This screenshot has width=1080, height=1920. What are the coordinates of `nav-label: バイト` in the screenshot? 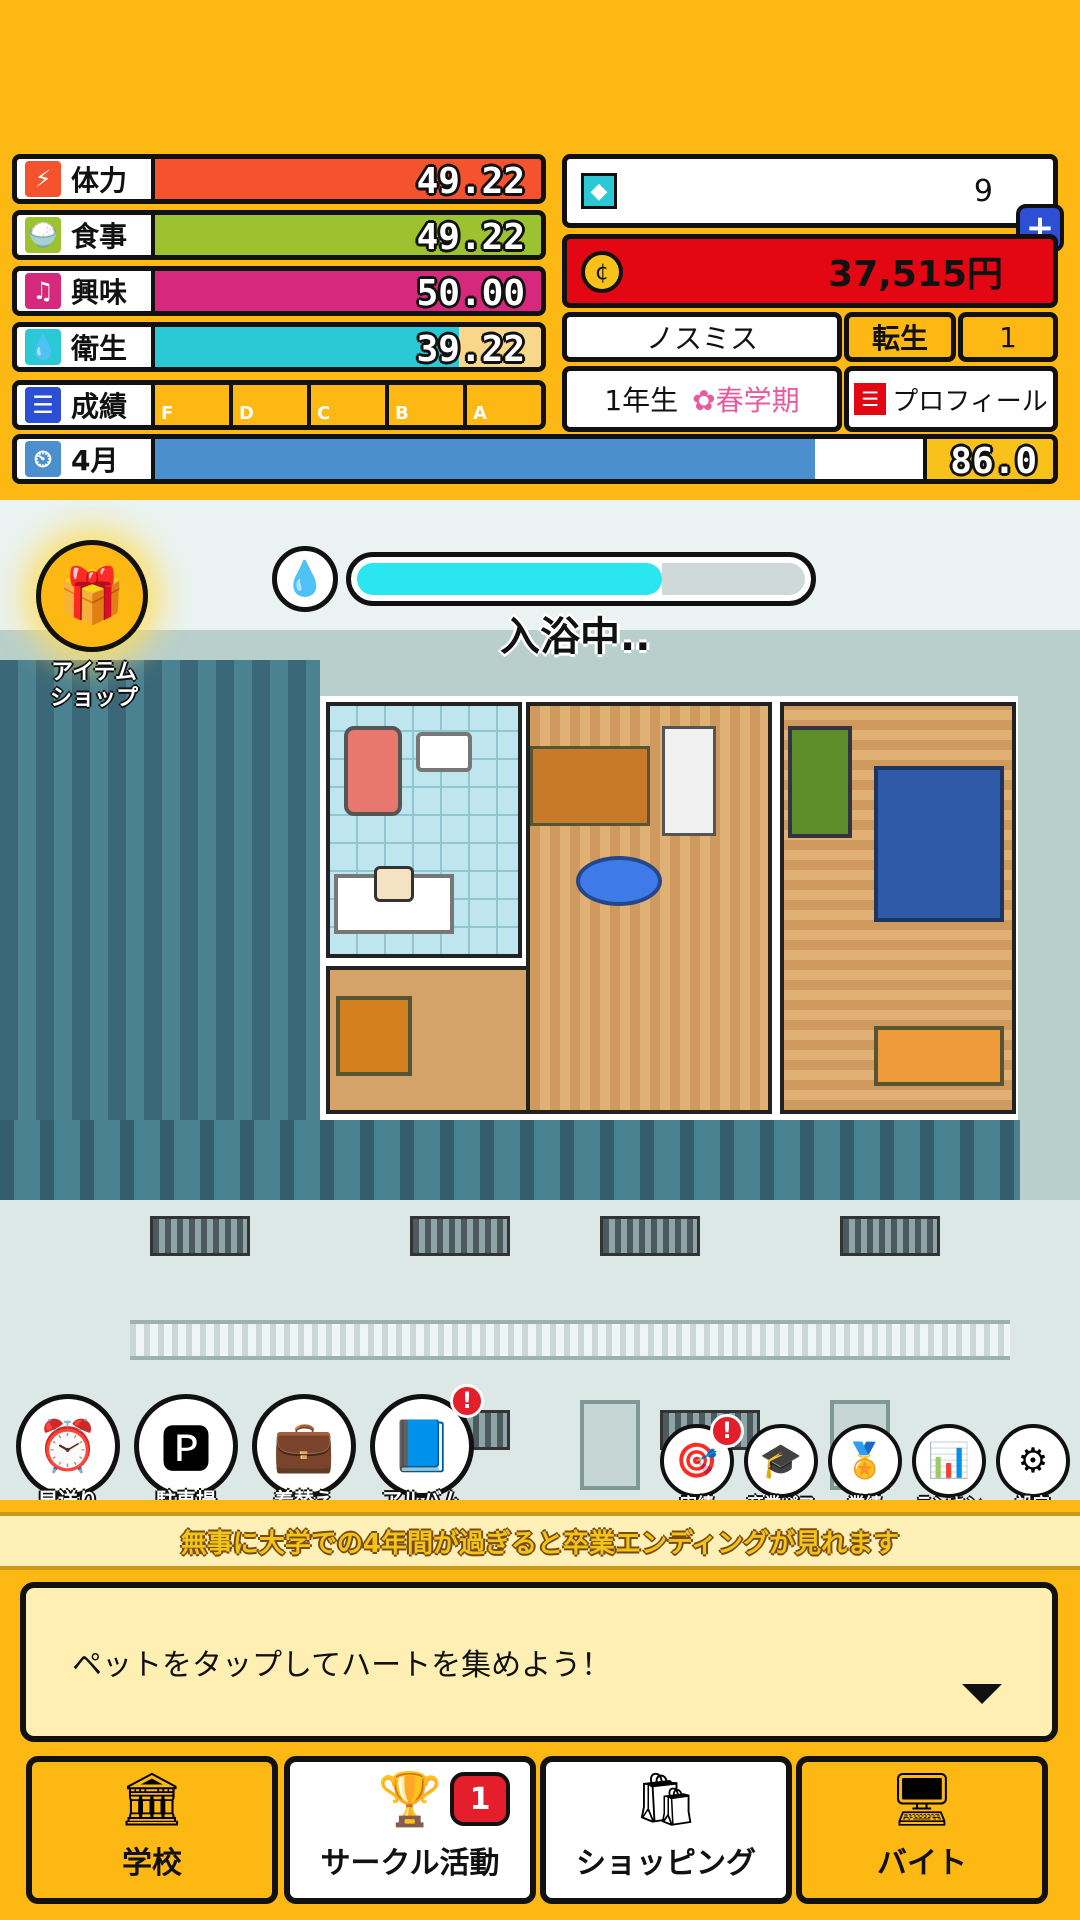 It's located at (922, 1863).